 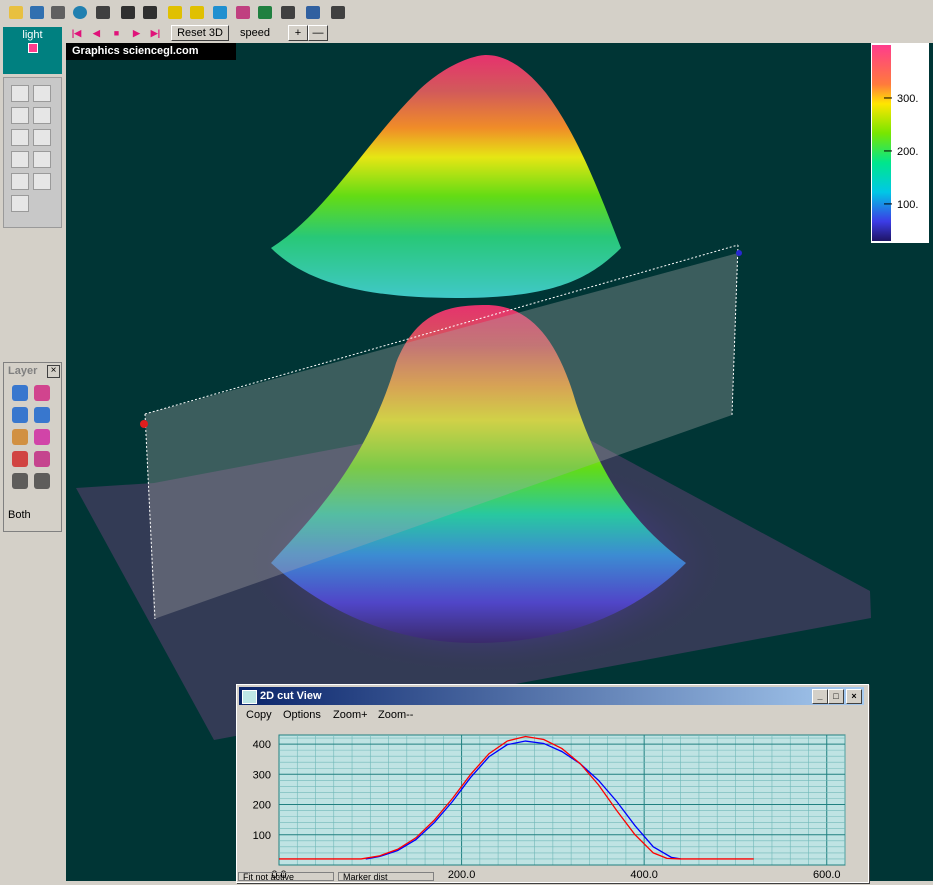 What do you see at coordinates (881, 143) in the screenshot?
I see `colorbar-gradient` at bounding box center [881, 143].